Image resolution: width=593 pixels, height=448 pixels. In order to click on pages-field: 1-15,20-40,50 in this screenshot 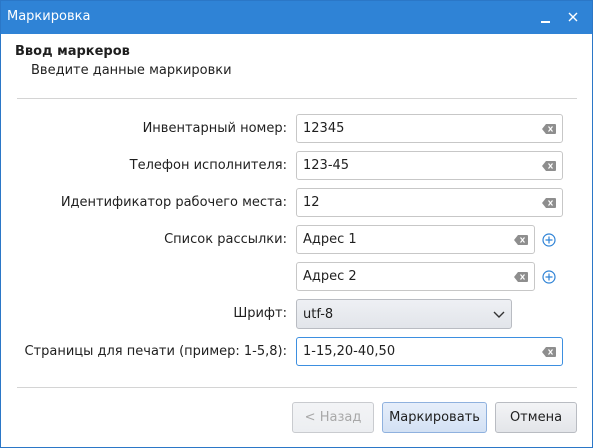, I will do `click(429, 351)`.